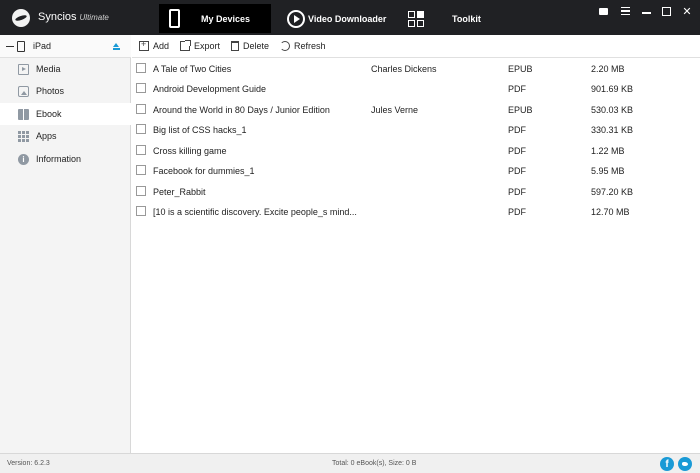  What do you see at coordinates (608, 69) in the screenshot?
I see `ebook-size: 2.20 MB` at bounding box center [608, 69].